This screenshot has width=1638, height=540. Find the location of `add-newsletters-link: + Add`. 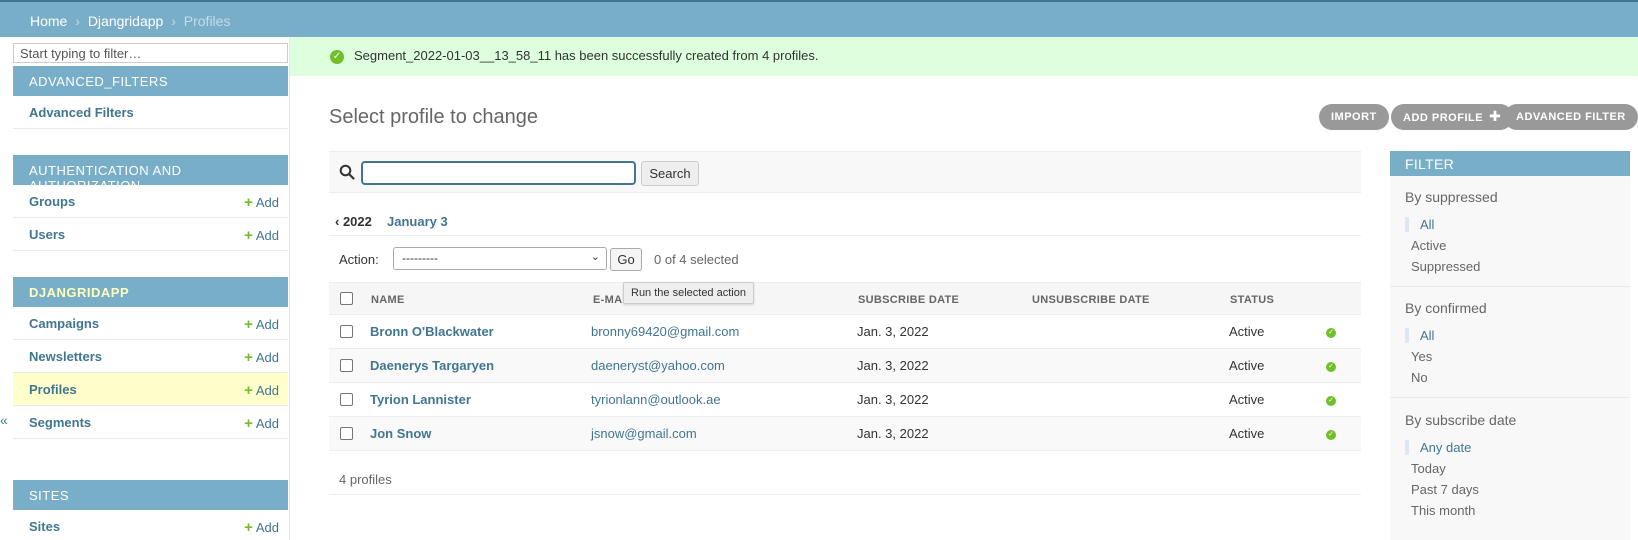

add-newsletters-link: + Add is located at coordinates (261, 357).